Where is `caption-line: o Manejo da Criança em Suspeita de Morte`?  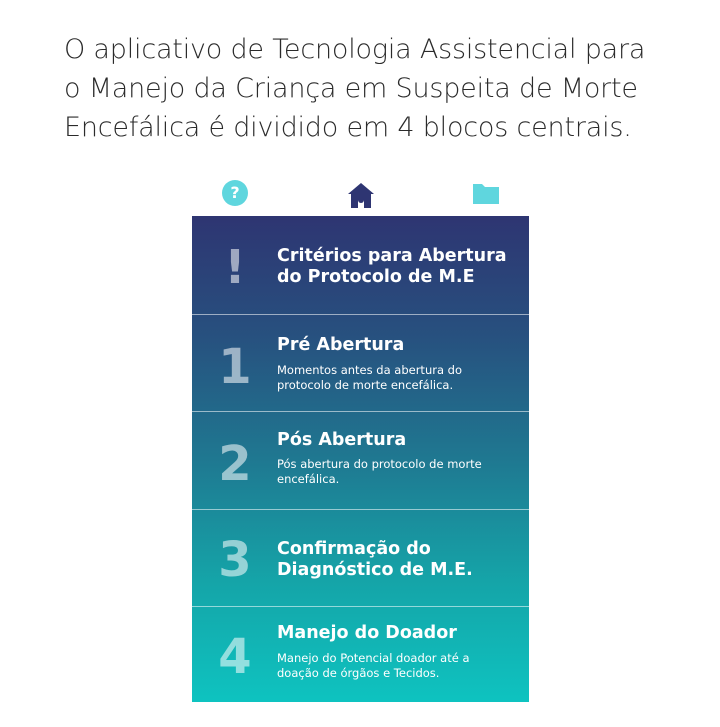
caption-line: o Manejo da Criança em Suspeita de Morte is located at coordinates (351, 88).